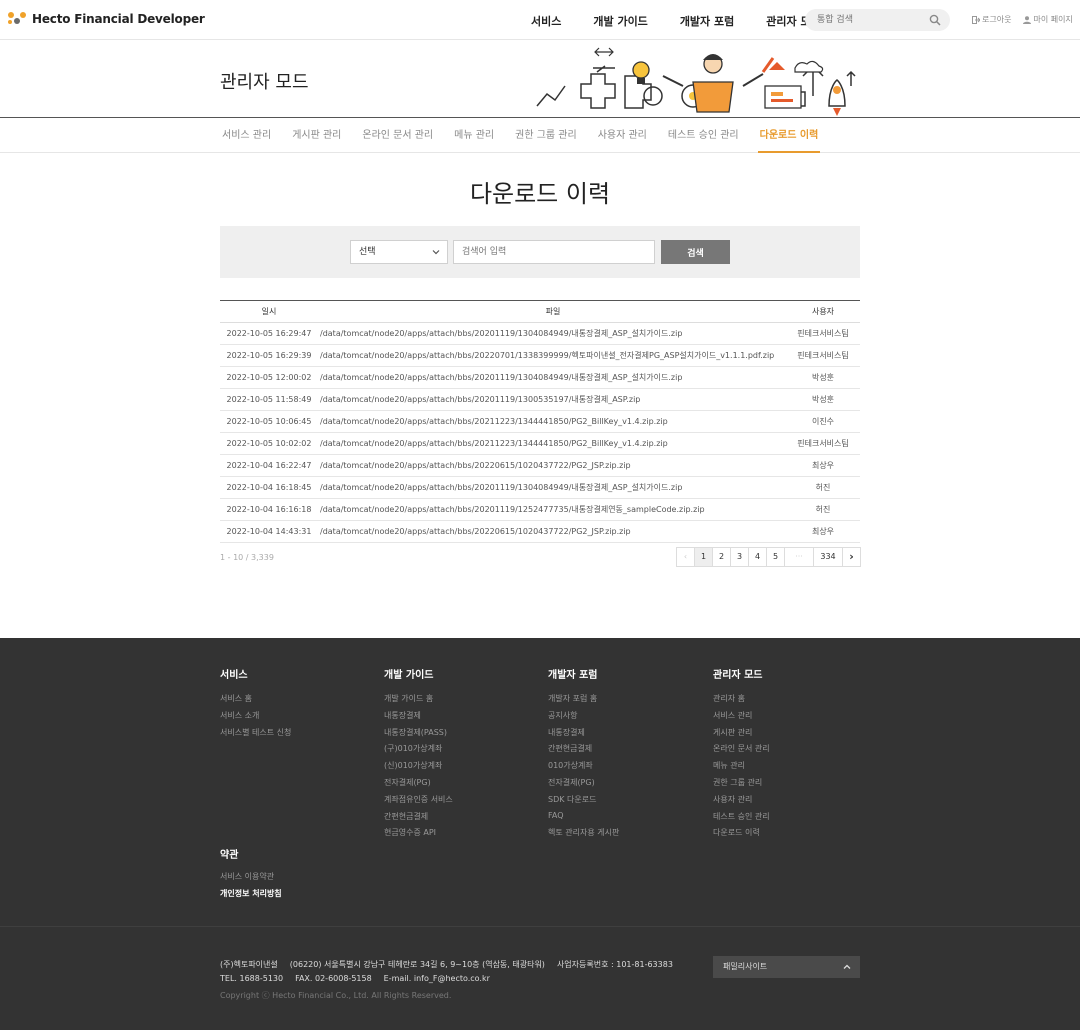 This screenshot has width=1080, height=1030. Describe the element at coordinates (707, 21) in the screenshot. I see `gnb-item-dev-forum: 개발자 포럼` at that location.